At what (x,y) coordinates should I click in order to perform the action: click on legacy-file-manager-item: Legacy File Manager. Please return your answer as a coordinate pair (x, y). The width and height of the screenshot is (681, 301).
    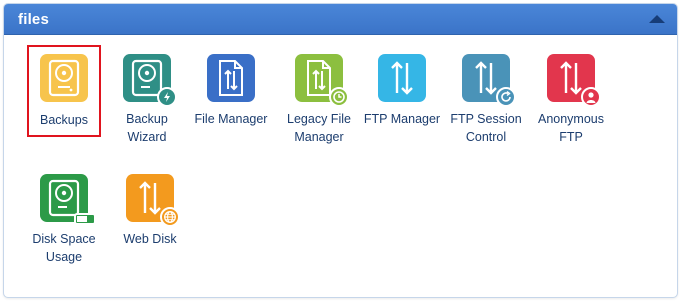
    Looking at the image, I should click on (319, 100).